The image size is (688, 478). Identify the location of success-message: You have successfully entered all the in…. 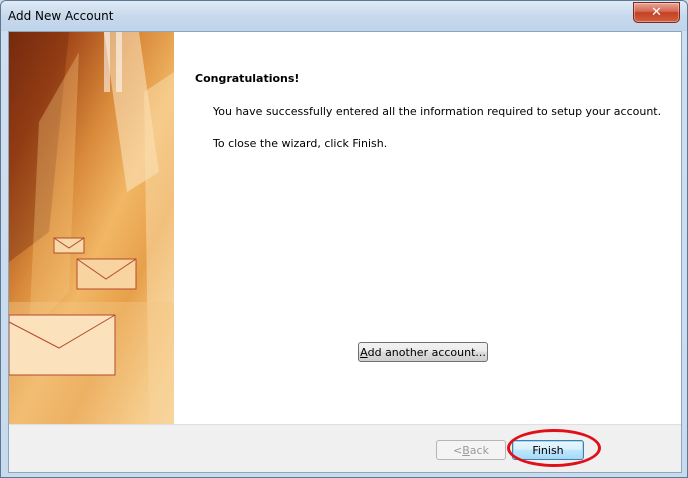
(437, 111).